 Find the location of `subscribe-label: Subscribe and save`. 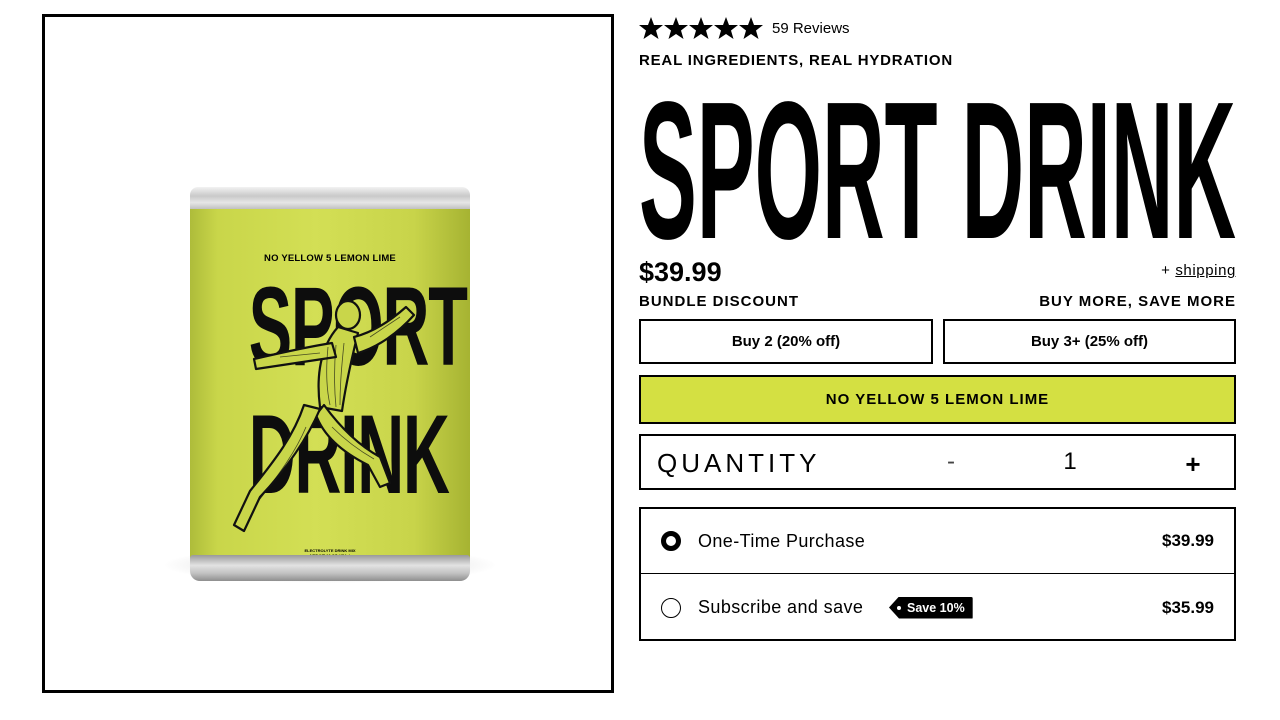

subscribe-label: Subscribe and save is located at coordinates (781, 607).